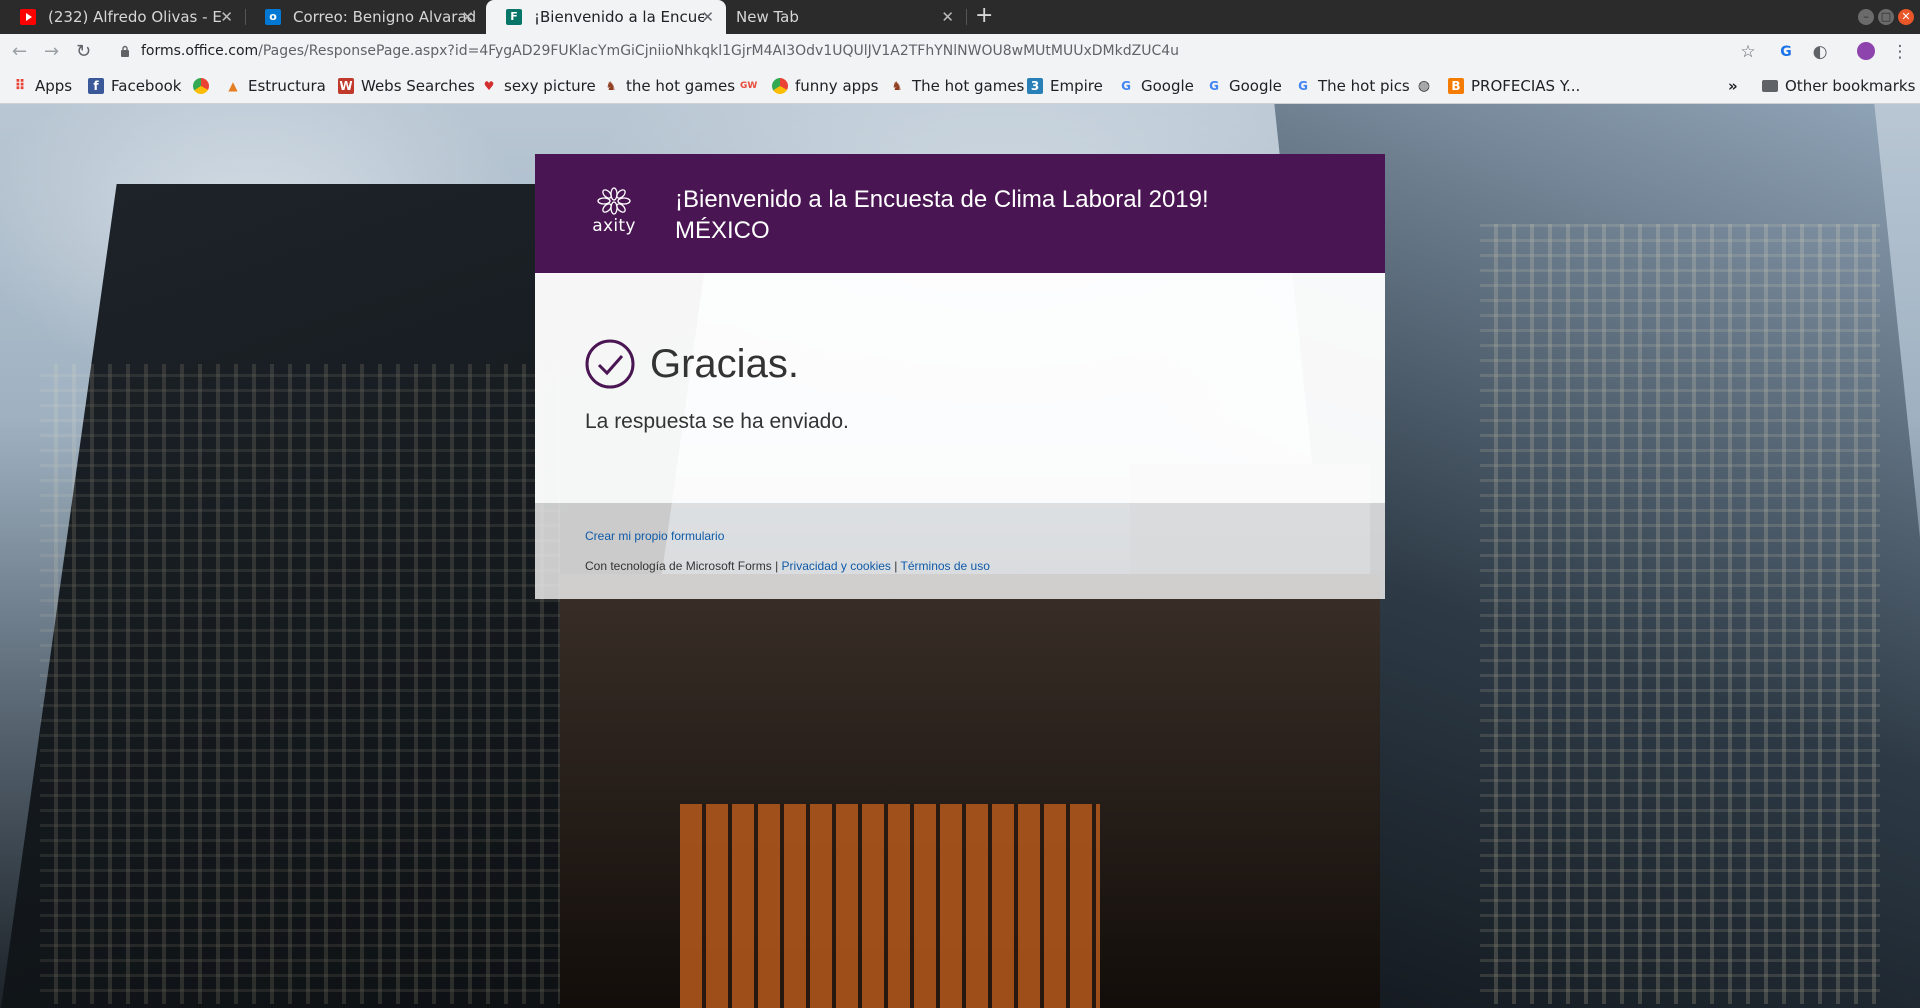  I want to click on extension-icon: ◐, so click(1820, 52).